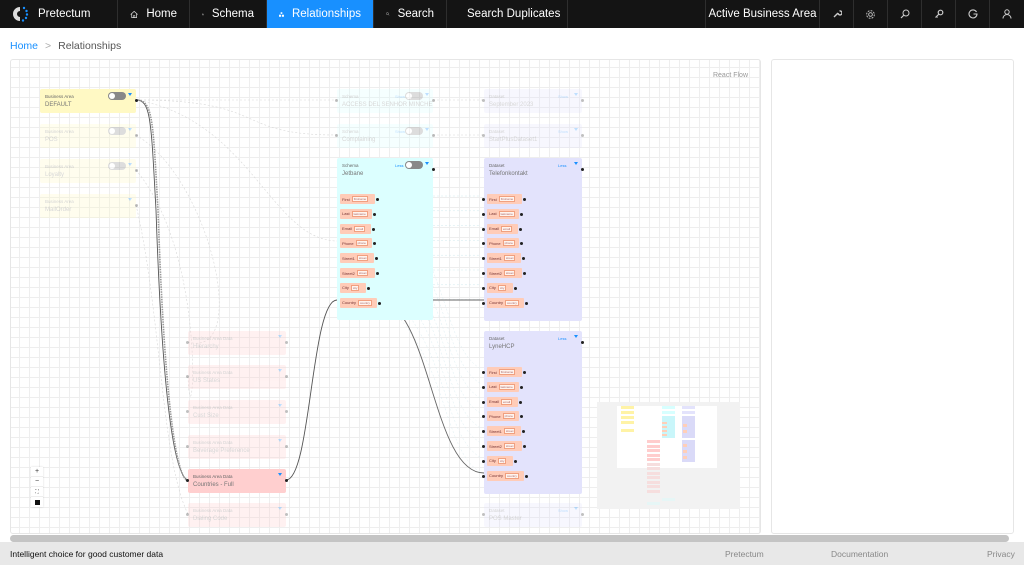 The image size is (1024, 565). I want to click on zoom-in-button: +, so click(37, 472).